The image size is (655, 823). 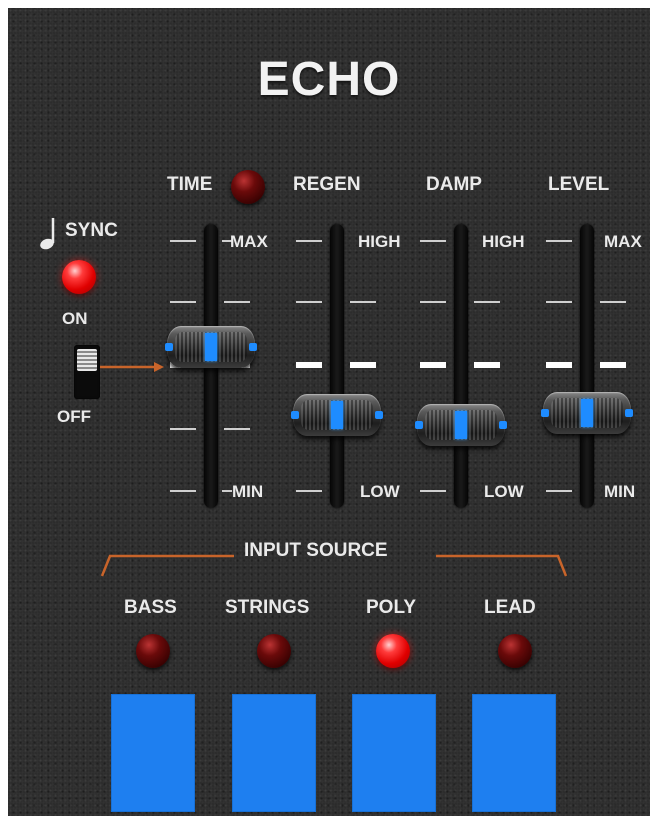 I want to click on slider-handle-regen, so click(x=337, y=415).